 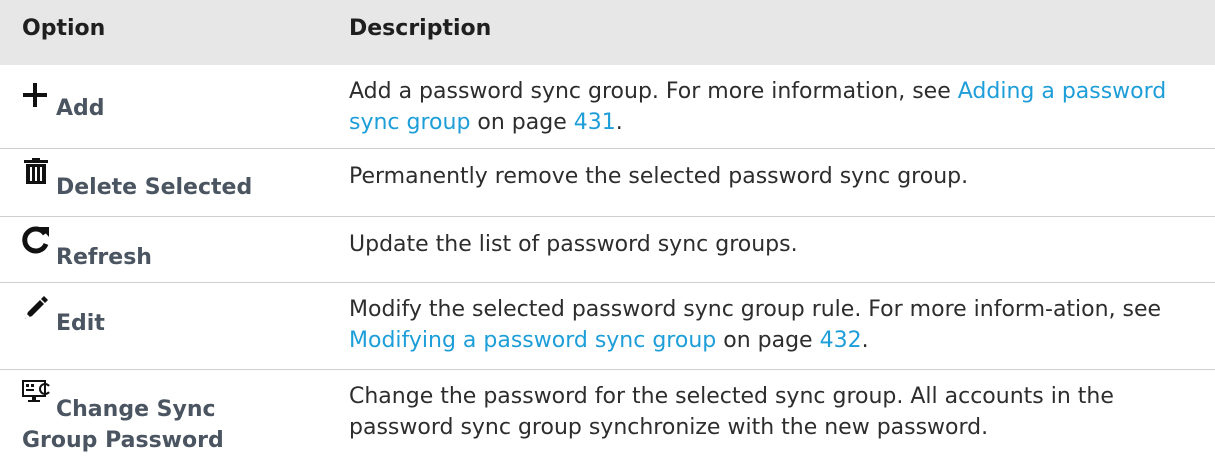 What do you see at coordinates (532, 340) in the screenshot?
I see `modifying-link: Modifying a password sync group` at bounding box center [532, 340].